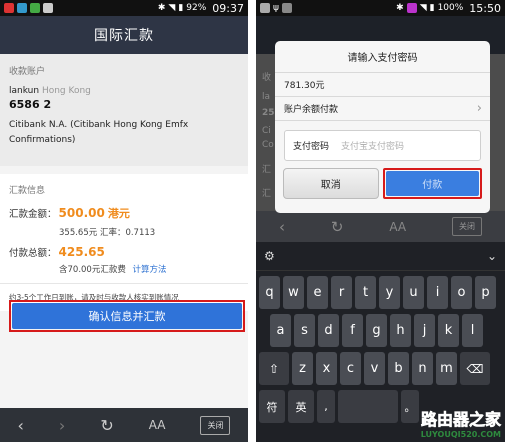 The height and width of the screenshot is (442, 505). Describe the element at coordinates (269, 256) in the screenshot. I see `settings-gear-icon: ⚙` at that location.